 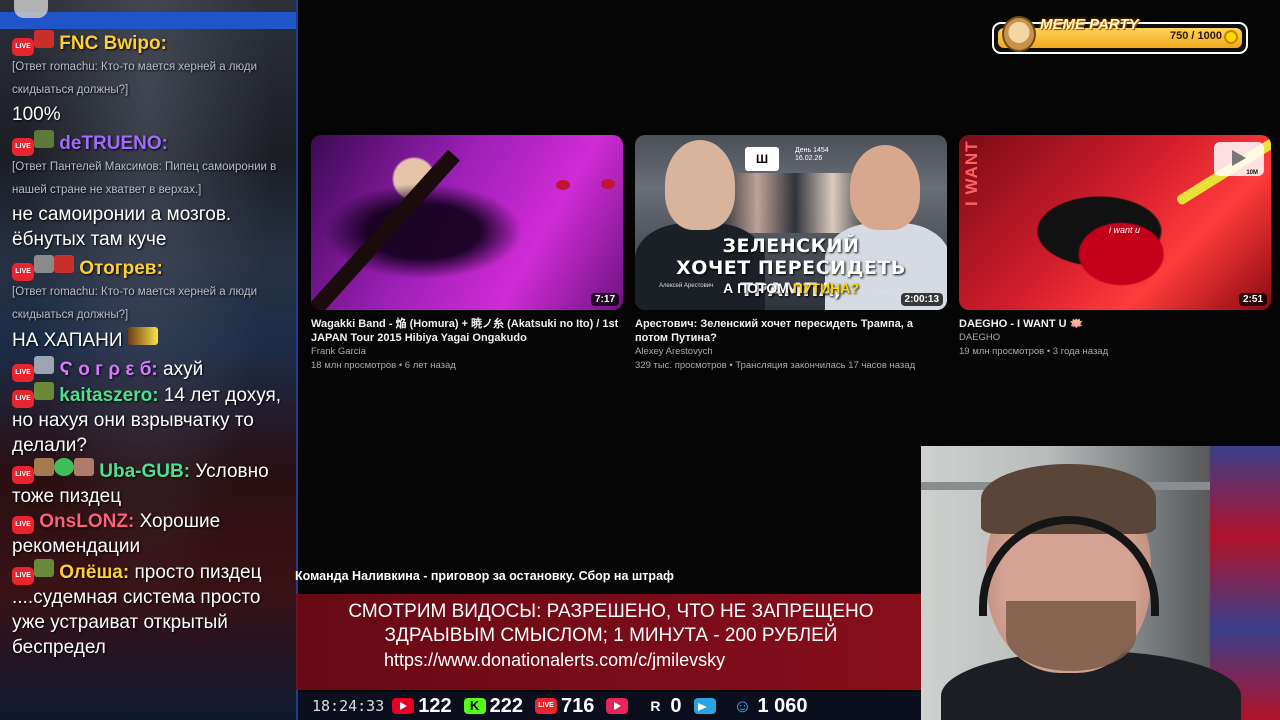 I want to click on video-channel: Frank Garcia, so click(x=467, y=352).